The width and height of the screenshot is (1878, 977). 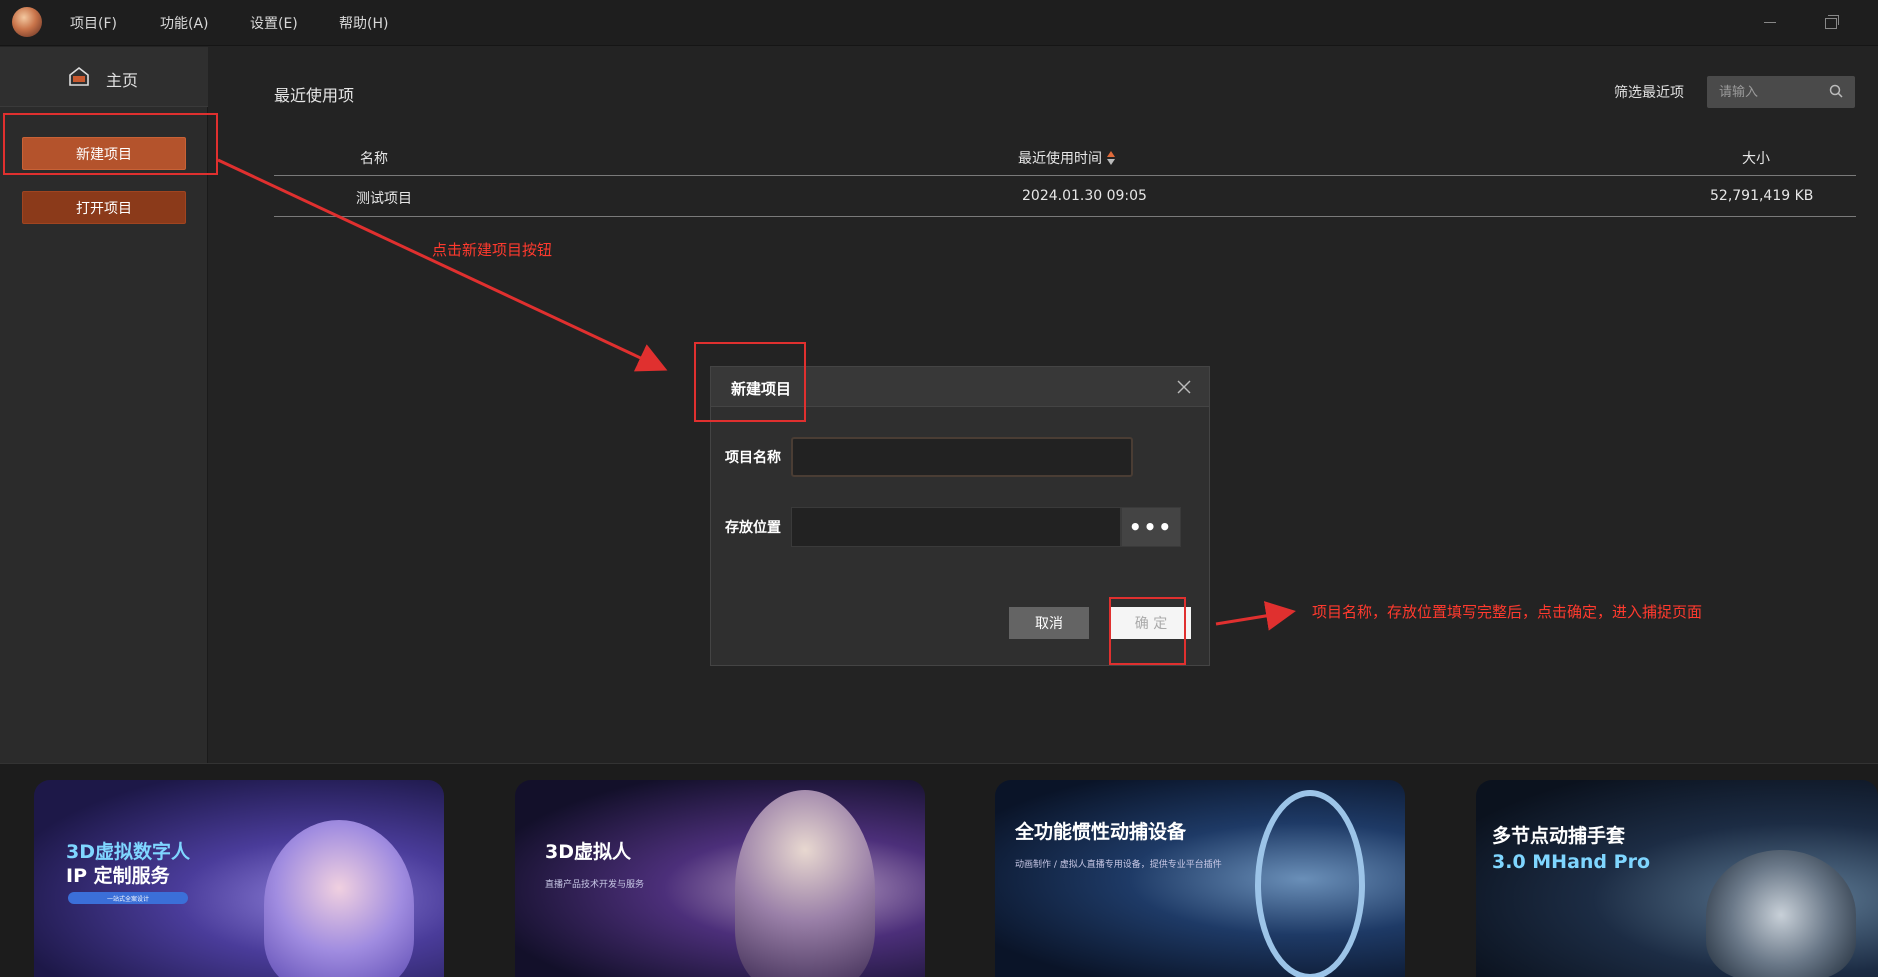 What do you see at coordinates (805, 883) in the screenshot?
I see `card-2-character` at bounding box center [805, 883].